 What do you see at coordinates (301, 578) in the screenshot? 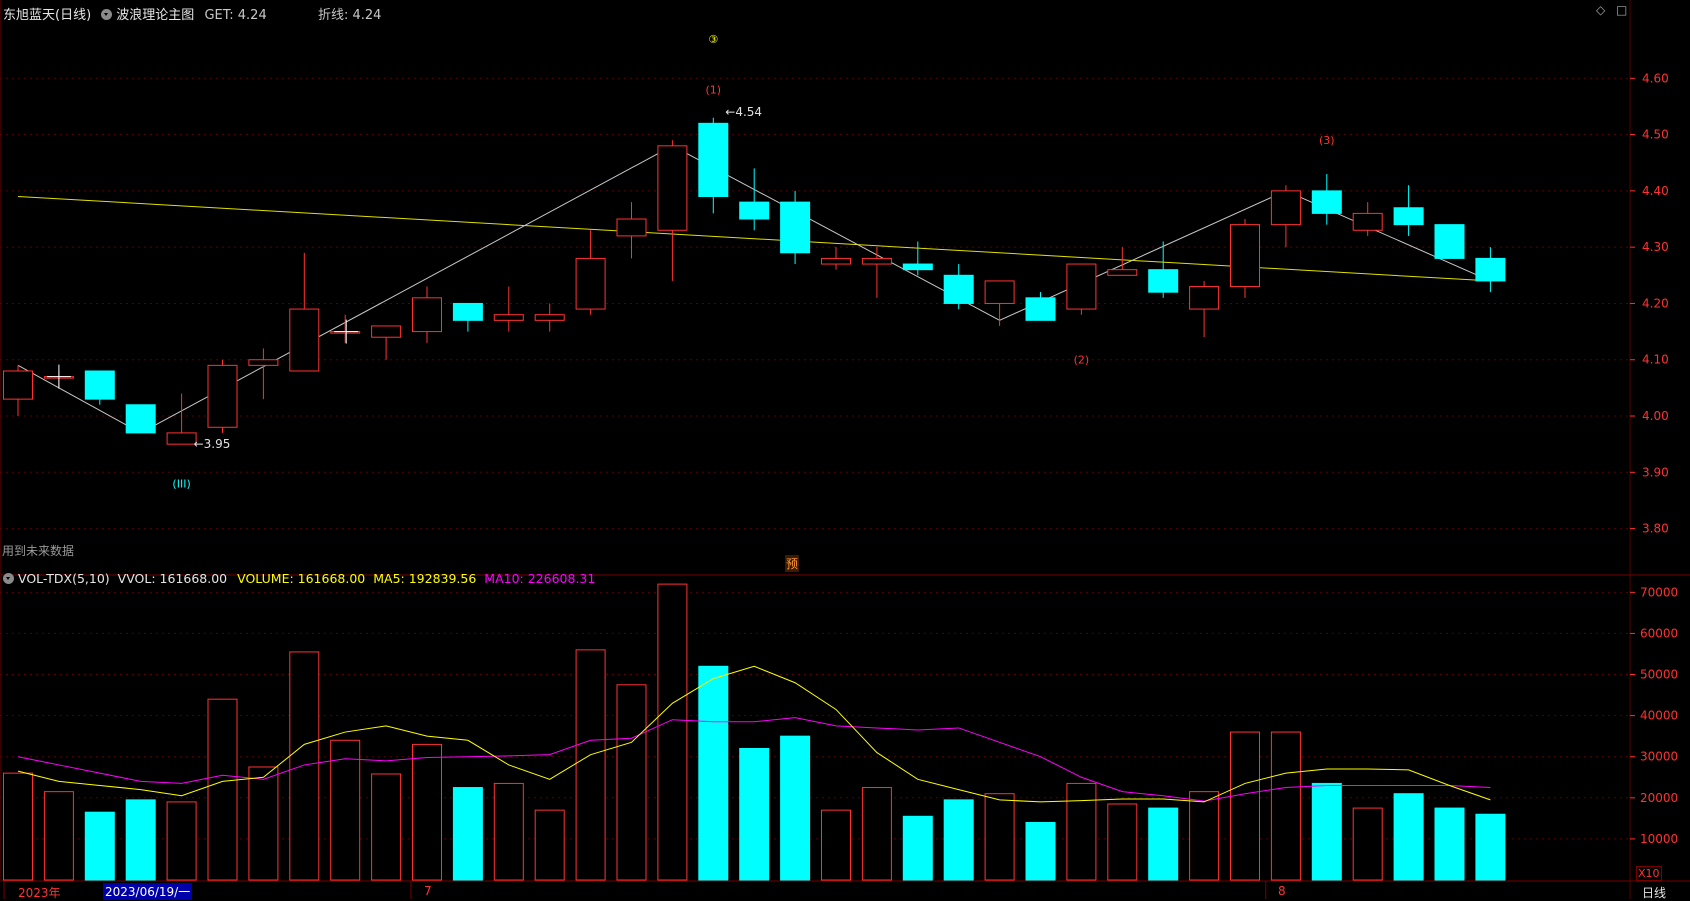
I see `volume-value: VOLUME: 161668.00` at bounding box center [301, 578].